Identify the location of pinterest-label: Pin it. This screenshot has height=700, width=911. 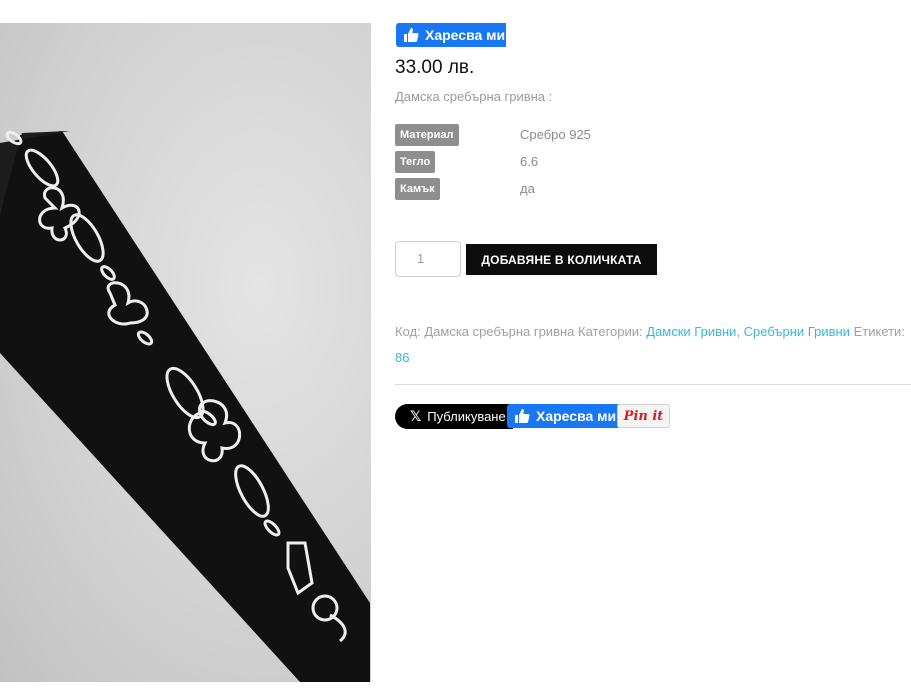
(643, 416).